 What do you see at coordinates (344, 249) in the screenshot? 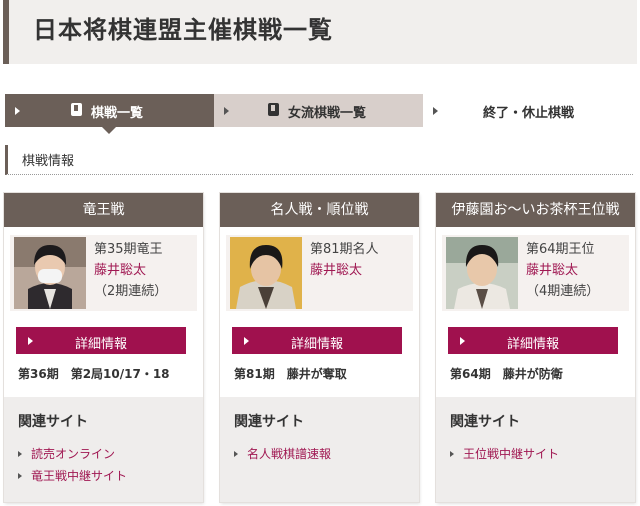
I see `title-term: 第81期名人` at bounding box center [344, 249].